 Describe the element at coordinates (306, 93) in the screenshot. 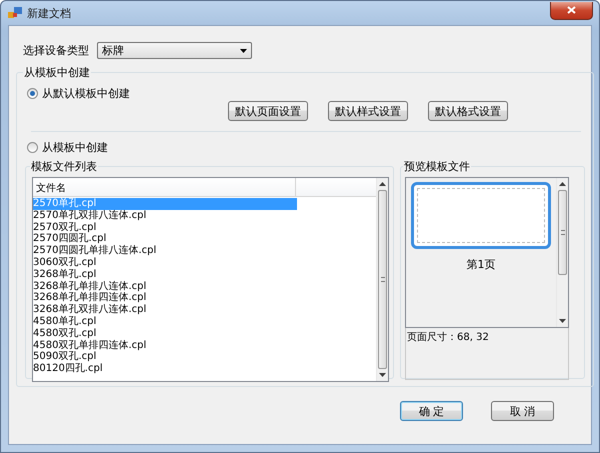

I see `radio-button: 从默认模板中创建` at that location.